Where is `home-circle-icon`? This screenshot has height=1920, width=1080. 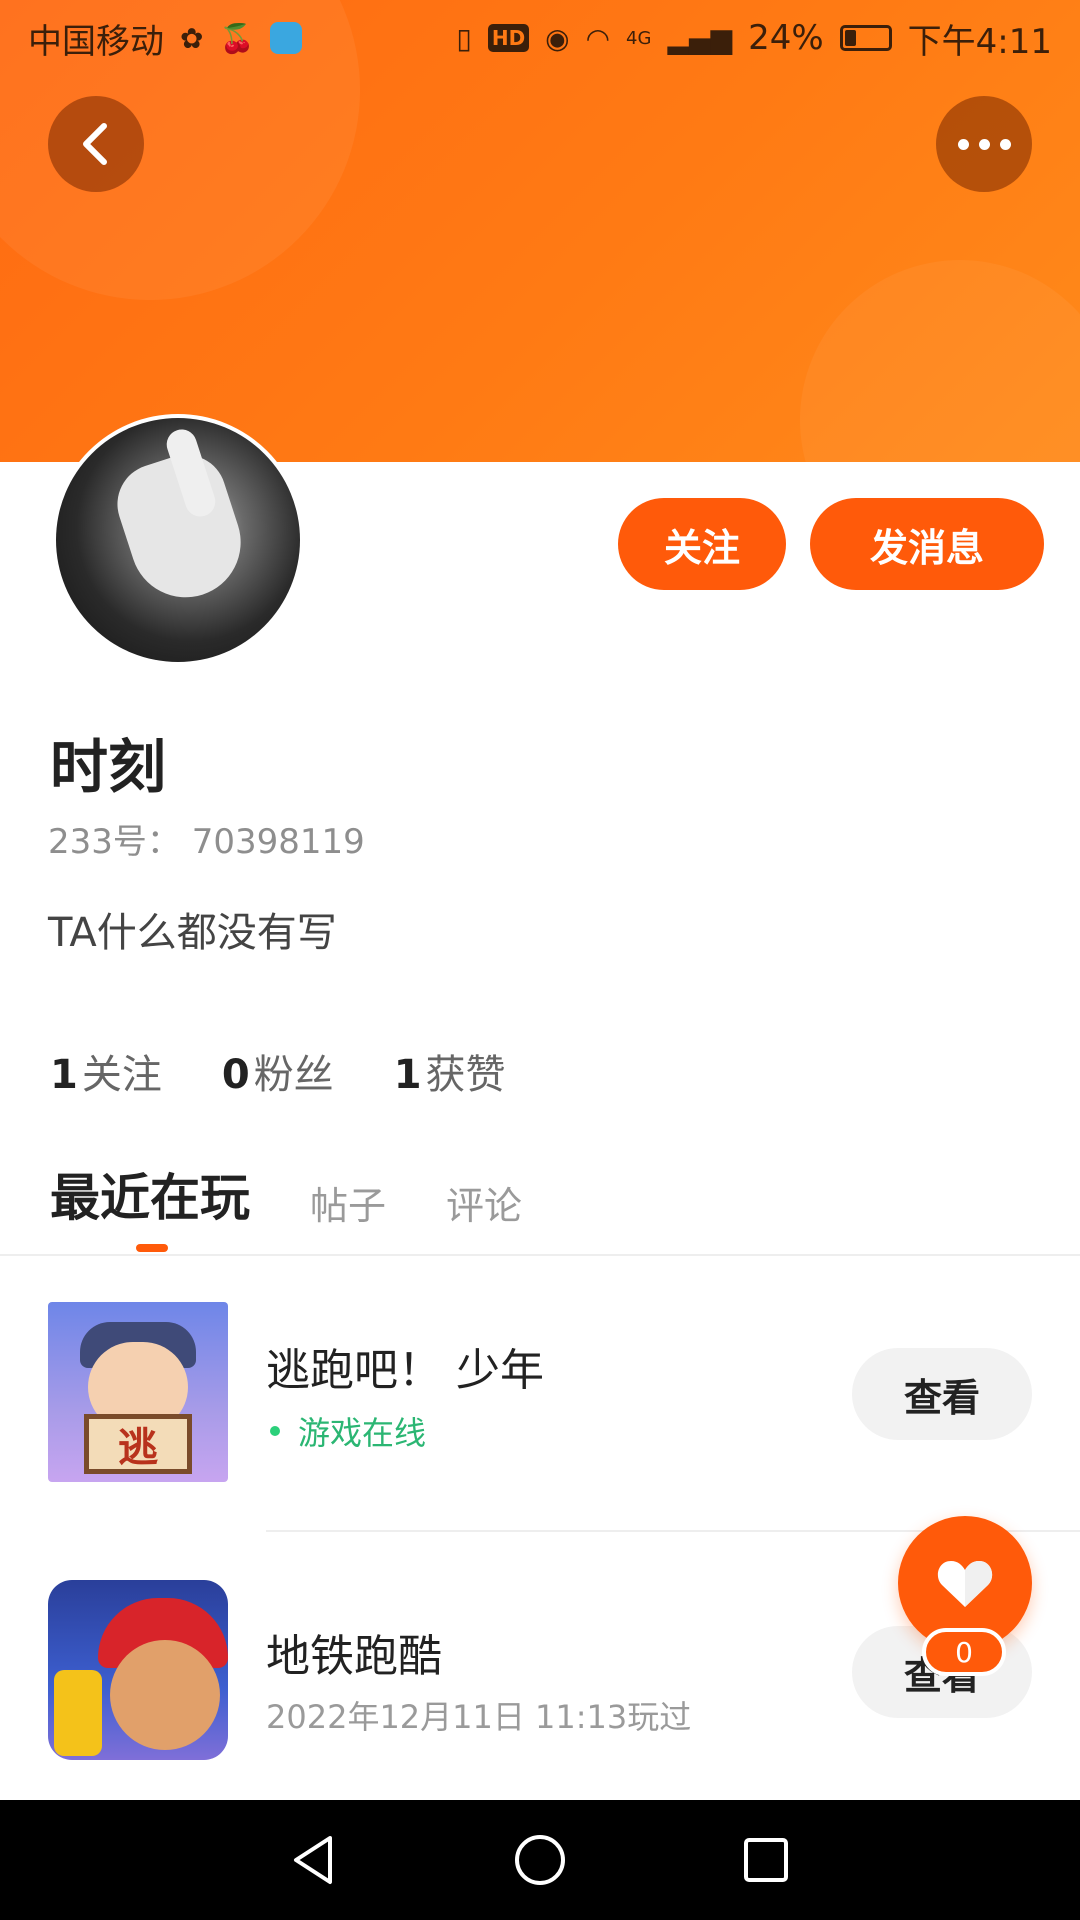
home-circle-icon is located at coordinates (540, 1860).